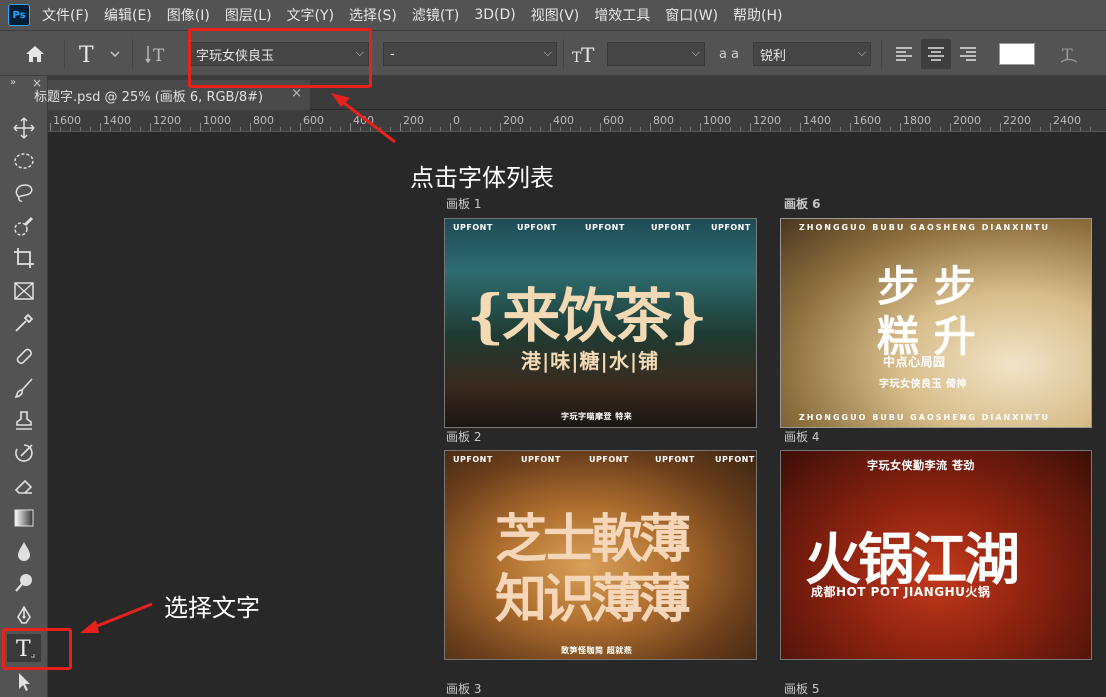 The width and height of the screenshot is (1106, 697). What do you see at coordinates (89, 626) in the screenshot?
I see `arrow-head-type-tool` at bounding box center [89, 626].